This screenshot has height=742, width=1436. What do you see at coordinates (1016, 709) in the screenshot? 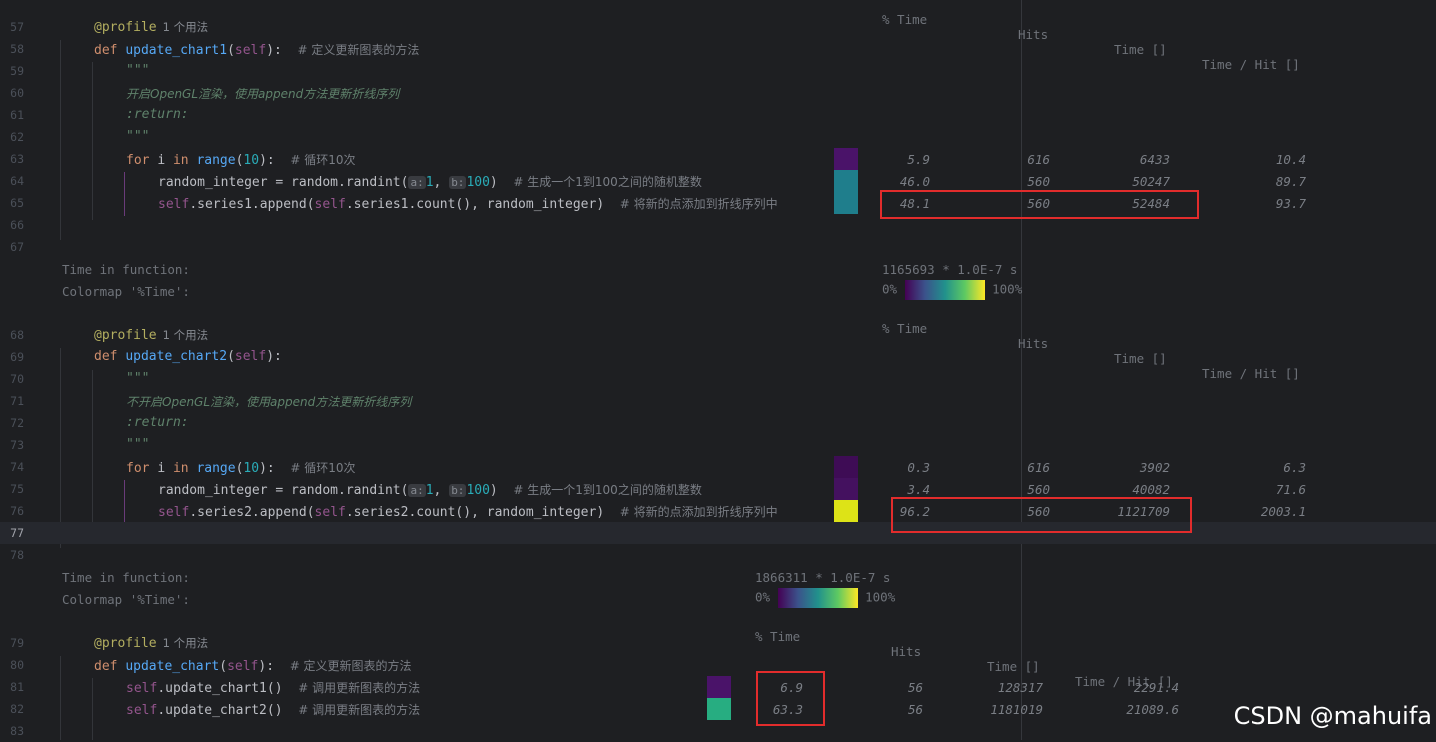
I see `stat-time: 1181019` at bounding box center [1016, 709].